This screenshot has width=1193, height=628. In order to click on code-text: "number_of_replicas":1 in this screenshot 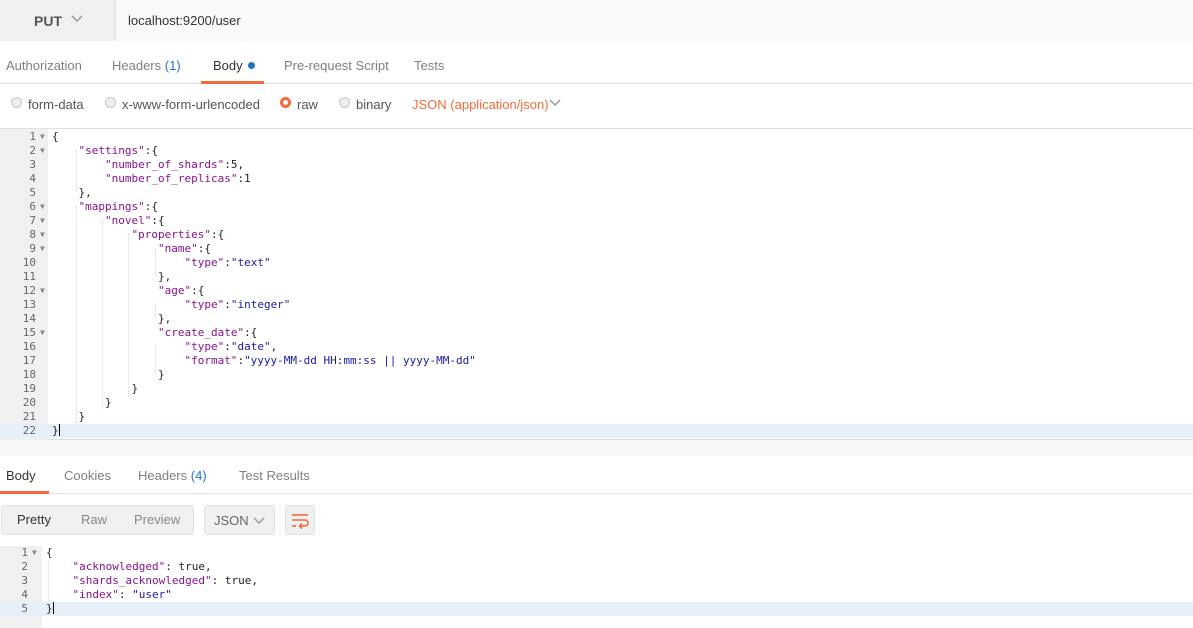, I will do `click(177, 178)`.